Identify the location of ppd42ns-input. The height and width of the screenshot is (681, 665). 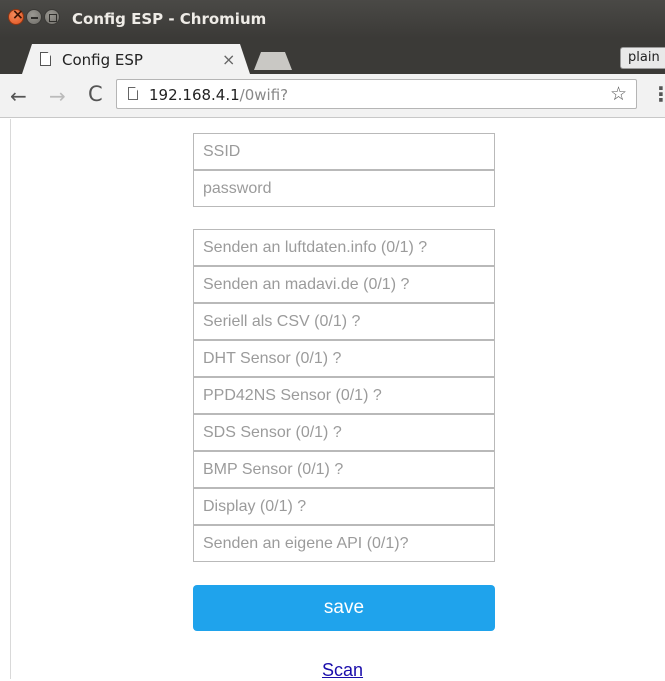
(344, 395).